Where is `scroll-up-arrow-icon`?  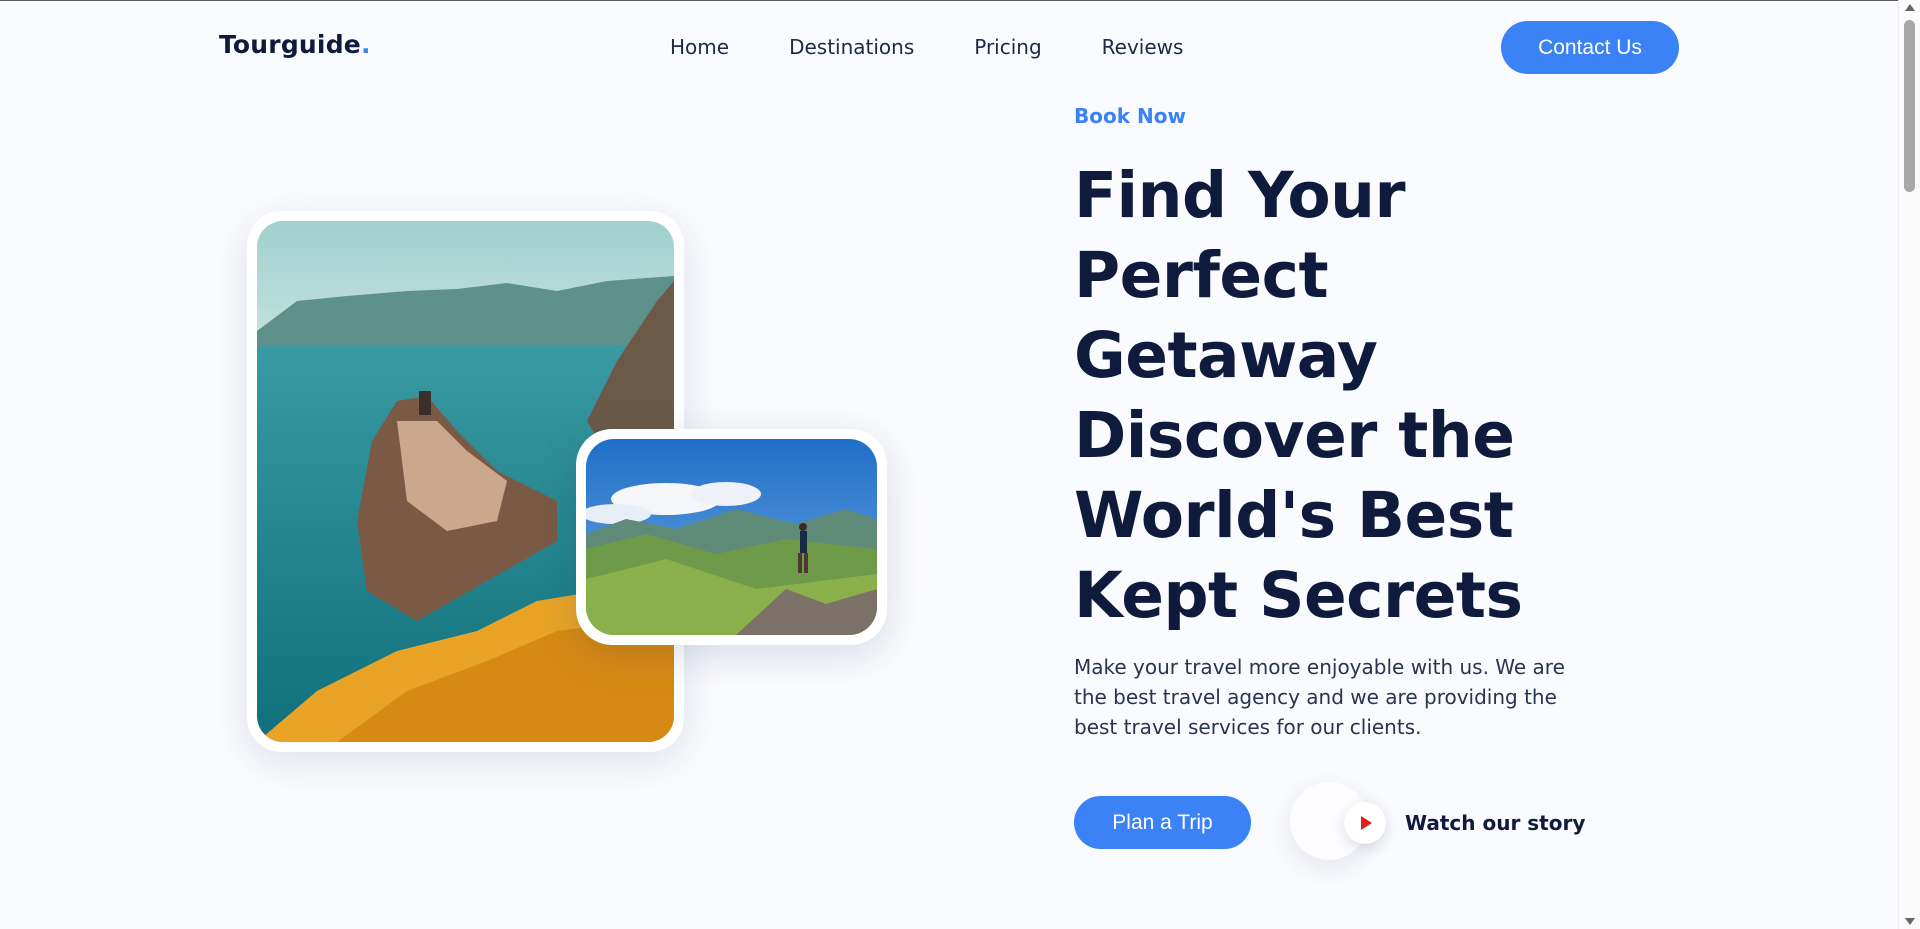 scroll-up-arrow-icon is located at coordinates (1910, 7).